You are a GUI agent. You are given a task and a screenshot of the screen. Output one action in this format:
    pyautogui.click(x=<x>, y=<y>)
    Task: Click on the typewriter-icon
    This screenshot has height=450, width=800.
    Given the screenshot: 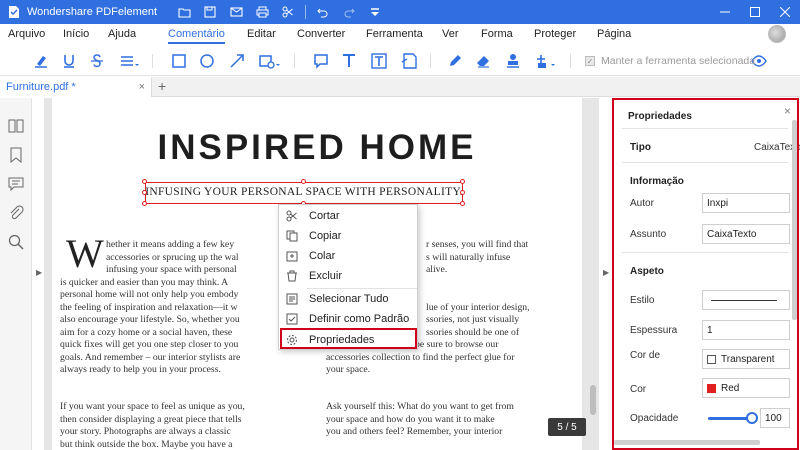 What is the action you would take?
    pyautogui.click(x=349, y=61)
    